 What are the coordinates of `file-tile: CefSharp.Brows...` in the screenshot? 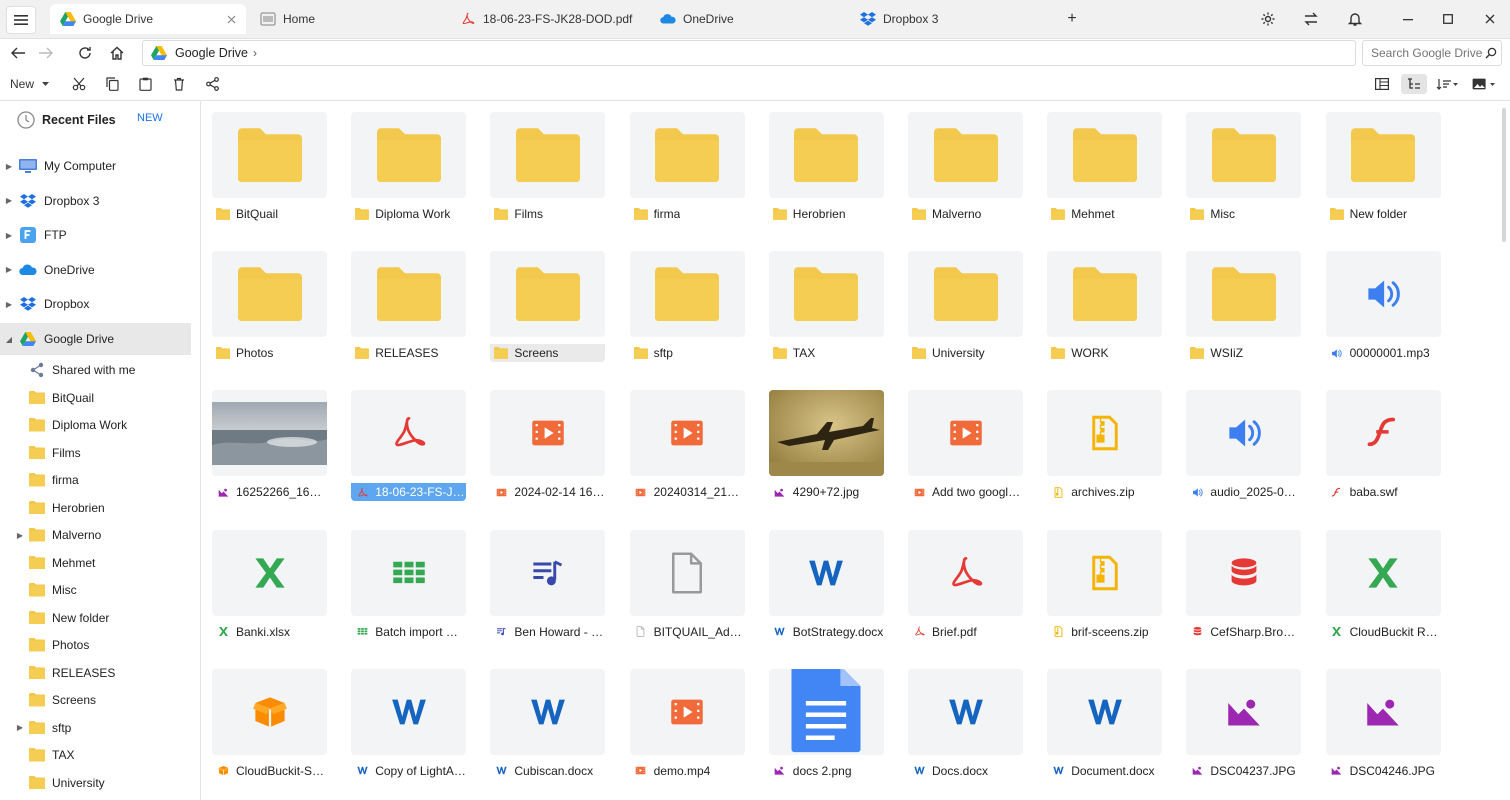 It's located at (1244, 587).